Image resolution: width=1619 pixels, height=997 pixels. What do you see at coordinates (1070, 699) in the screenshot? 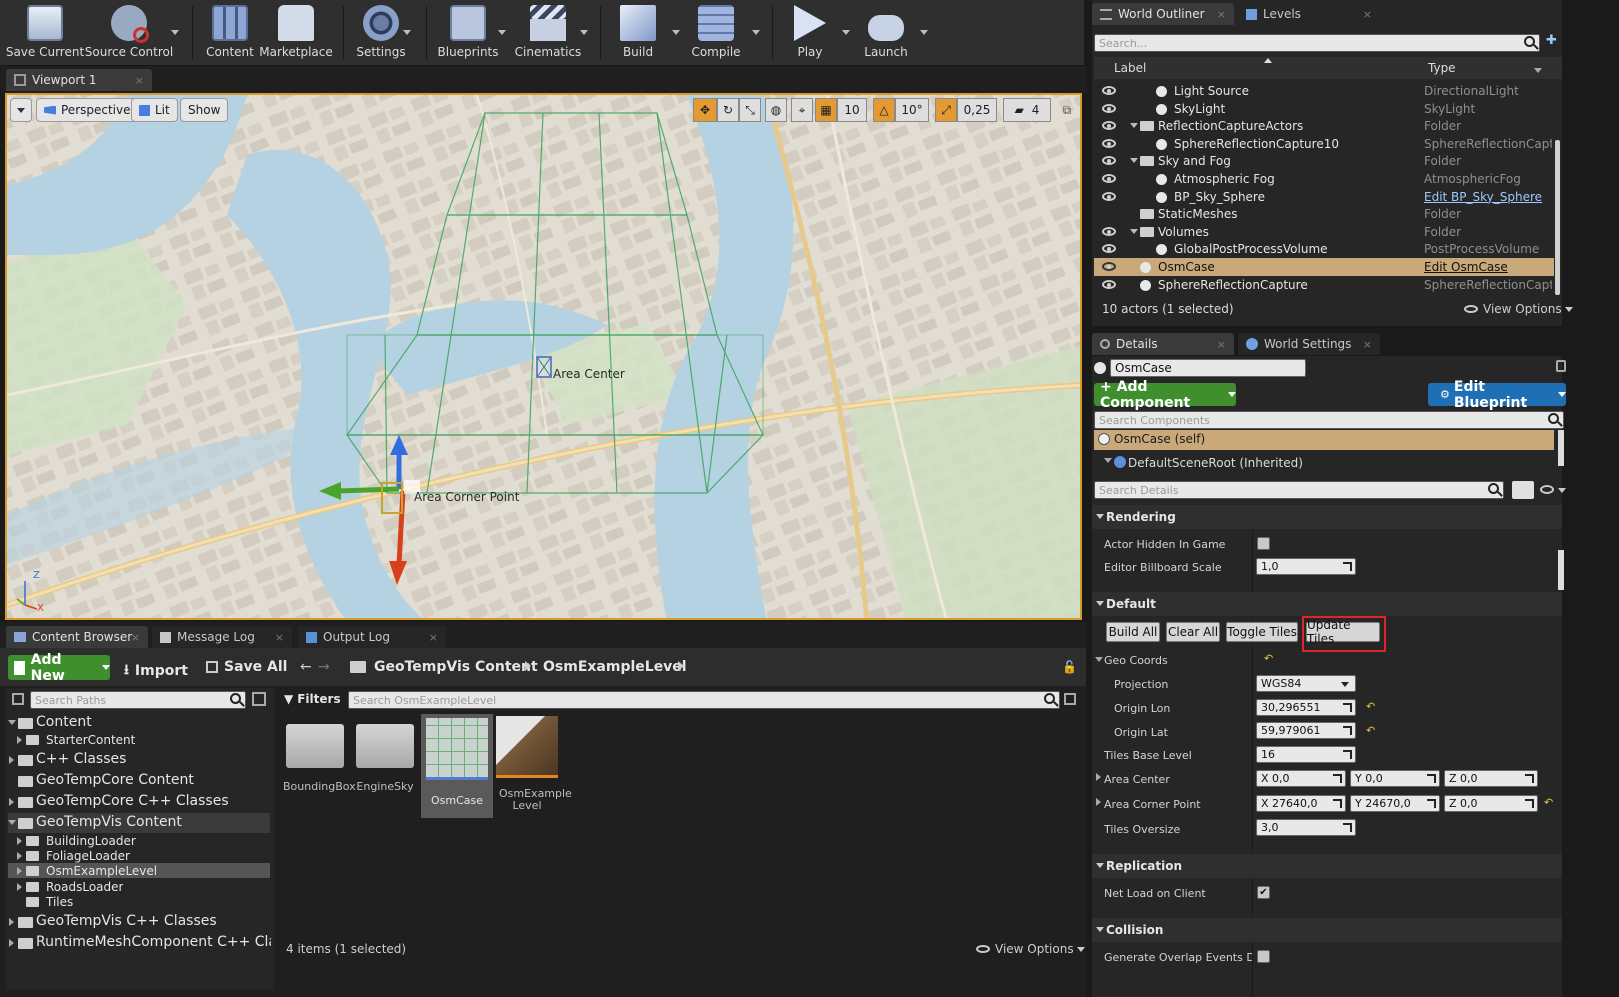
I see `save-search-icon` at bounding box center [1070, 699].